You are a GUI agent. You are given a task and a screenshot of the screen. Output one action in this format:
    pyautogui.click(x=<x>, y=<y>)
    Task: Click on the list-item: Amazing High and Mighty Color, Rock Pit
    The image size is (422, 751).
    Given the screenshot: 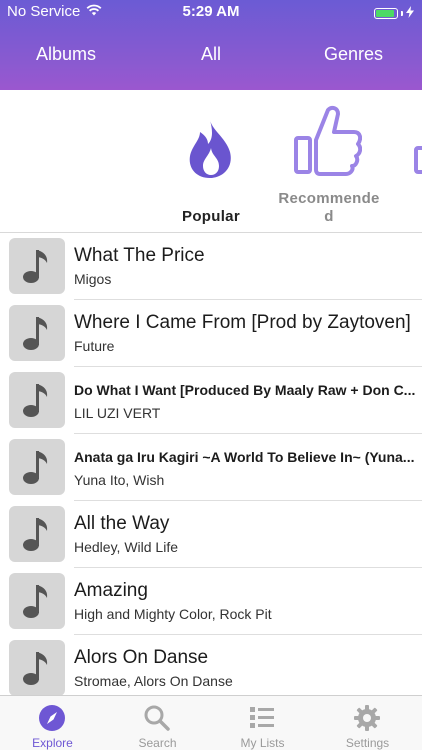 What is the action you would take?
    pyautogui.click(x=211, y=601)
    